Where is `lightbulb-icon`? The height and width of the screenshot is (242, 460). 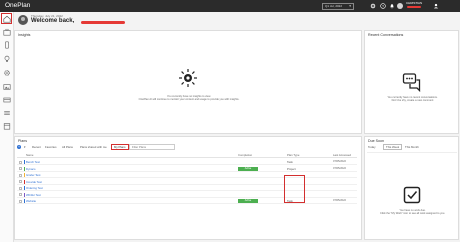 lightbulb-icon is located at coordinates (7, 59).